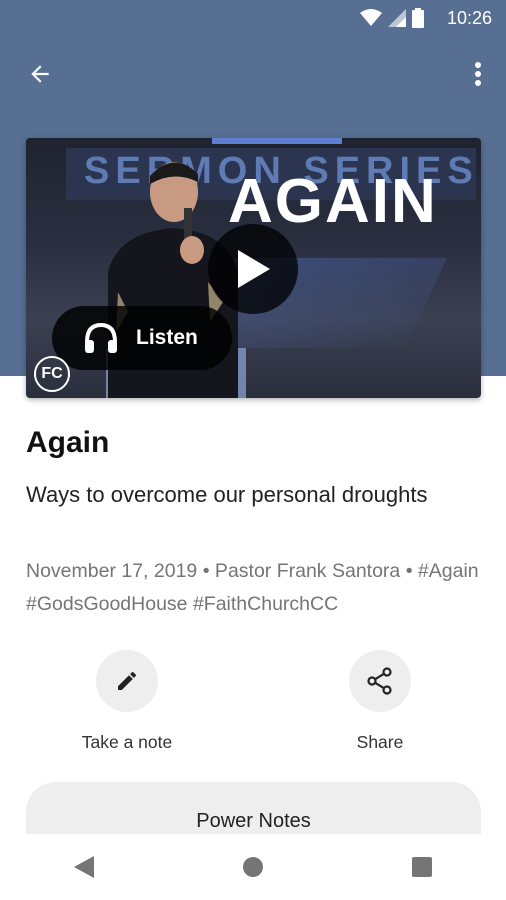 The image size is (506, 900). I want to click on sermon-title: Again, so click(68, 442).